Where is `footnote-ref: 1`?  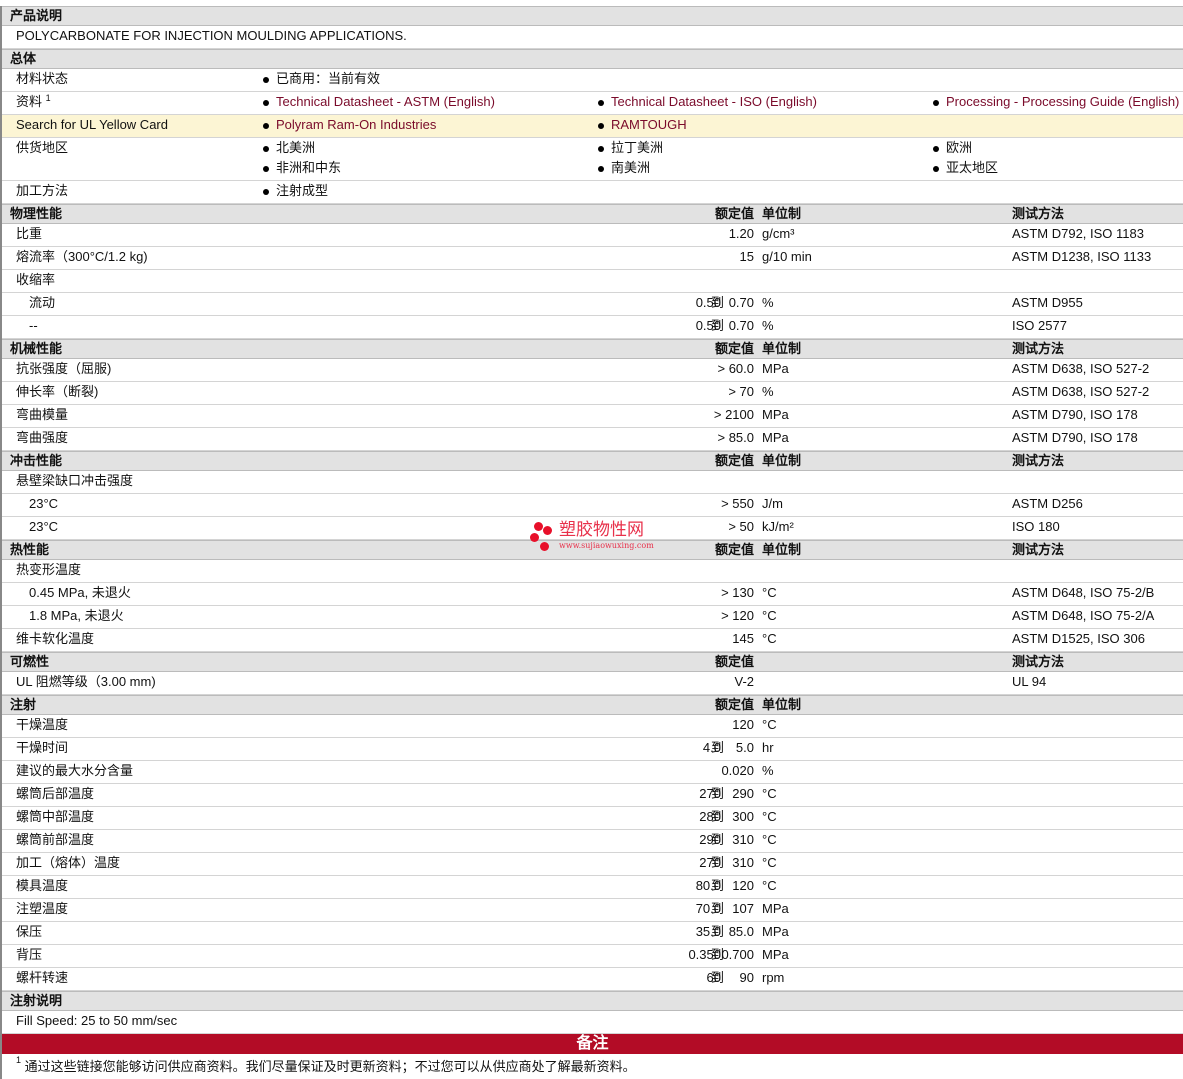
footnote-ref: 1 is located at coordinates (48, 98).